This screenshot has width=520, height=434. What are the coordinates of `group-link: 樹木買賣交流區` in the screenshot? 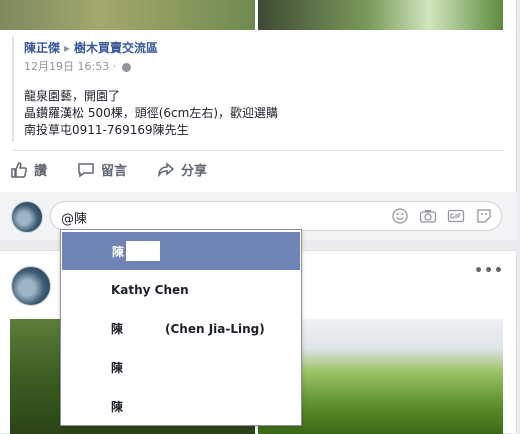 It's located at (116, 48).